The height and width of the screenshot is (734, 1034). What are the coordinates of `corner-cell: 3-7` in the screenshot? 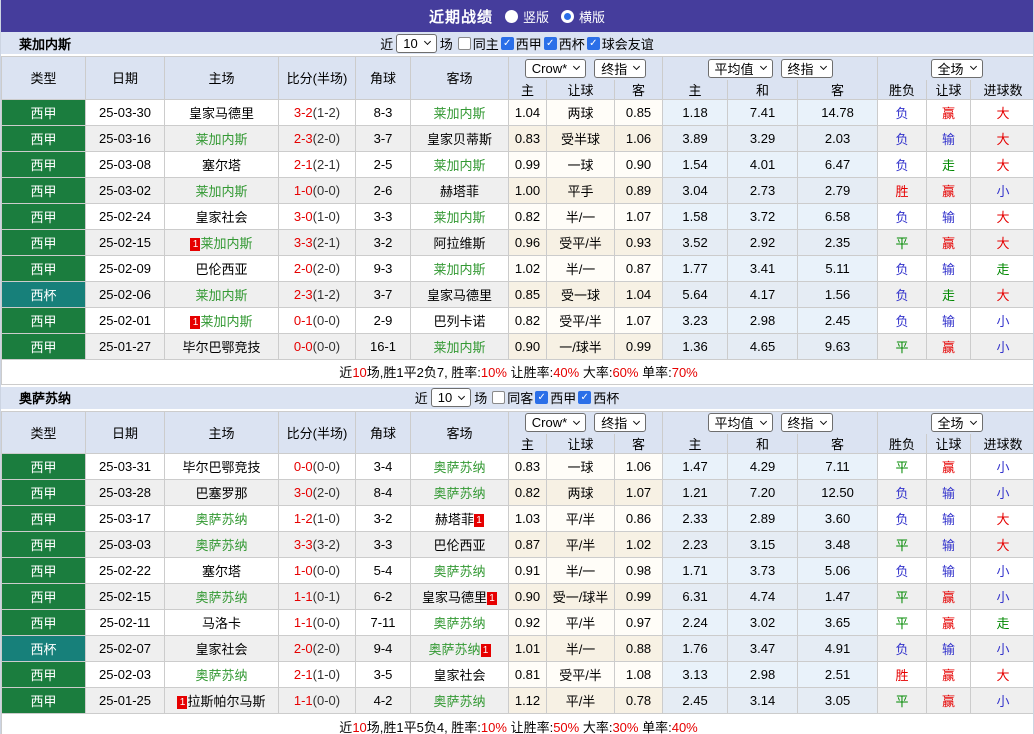 It's located at (383, 294).